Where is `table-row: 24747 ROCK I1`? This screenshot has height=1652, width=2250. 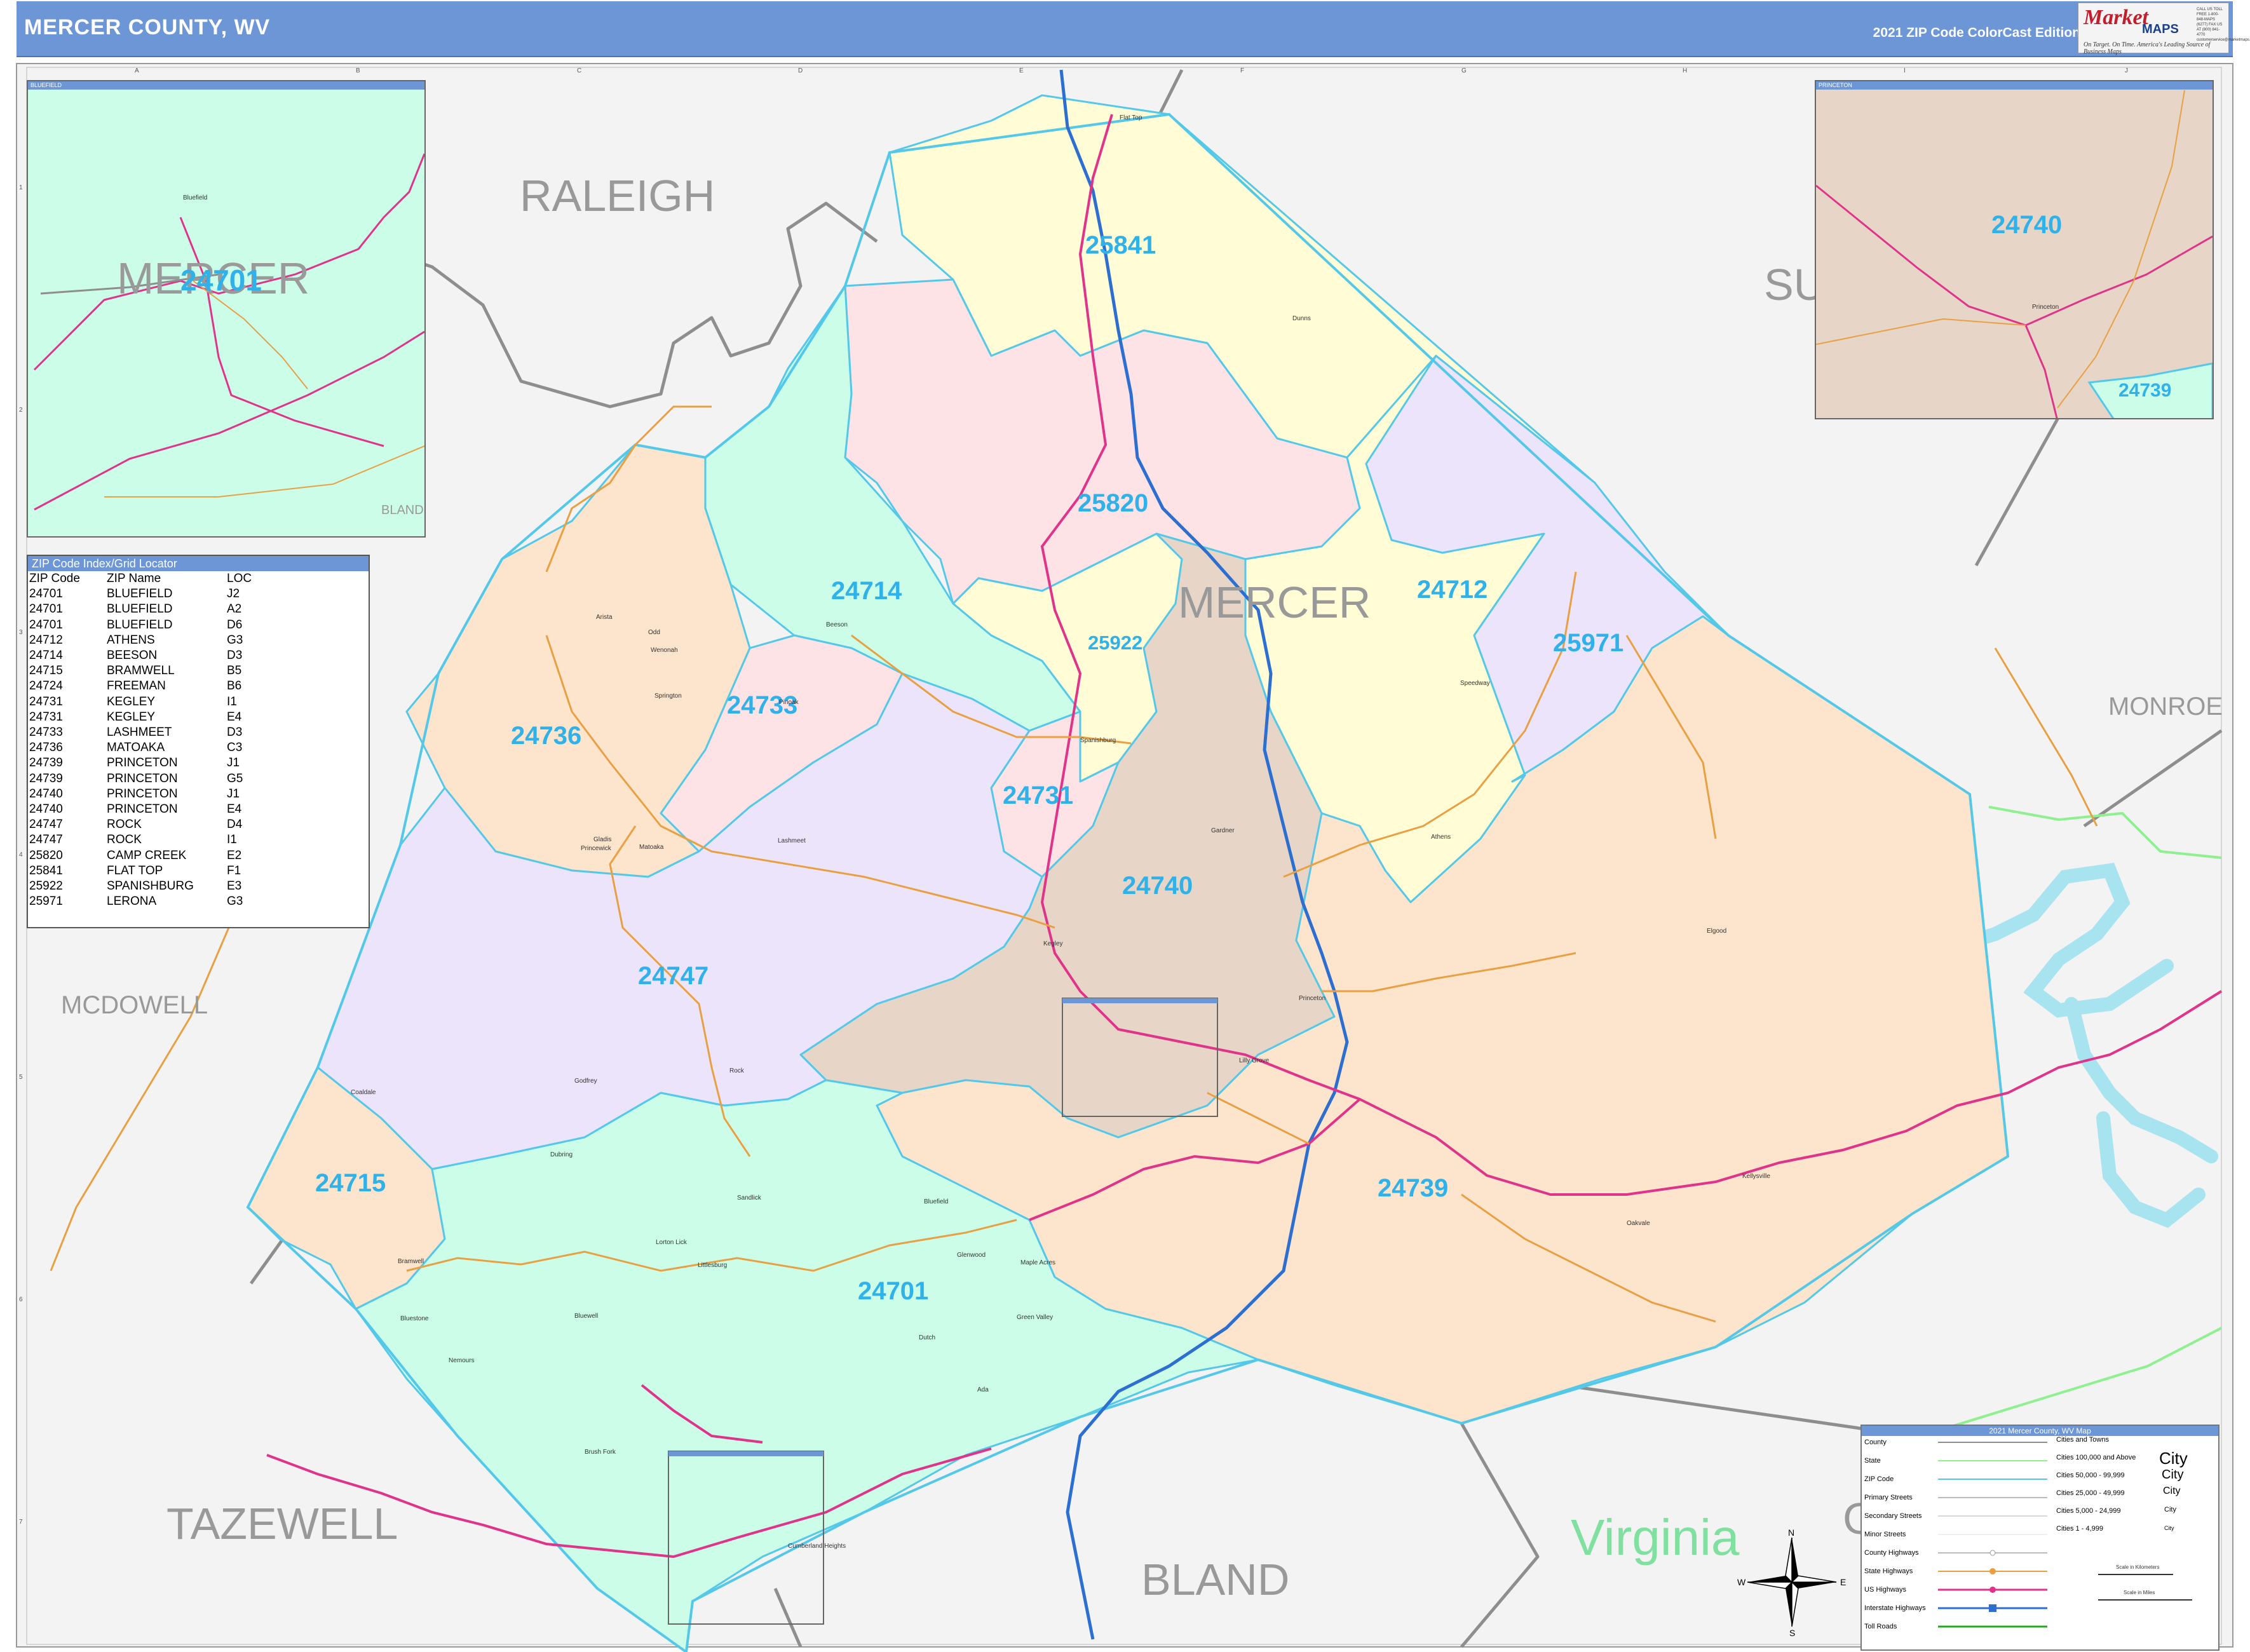 table-row: 24747 ROCK I1 is located at coordinates (140, 840).